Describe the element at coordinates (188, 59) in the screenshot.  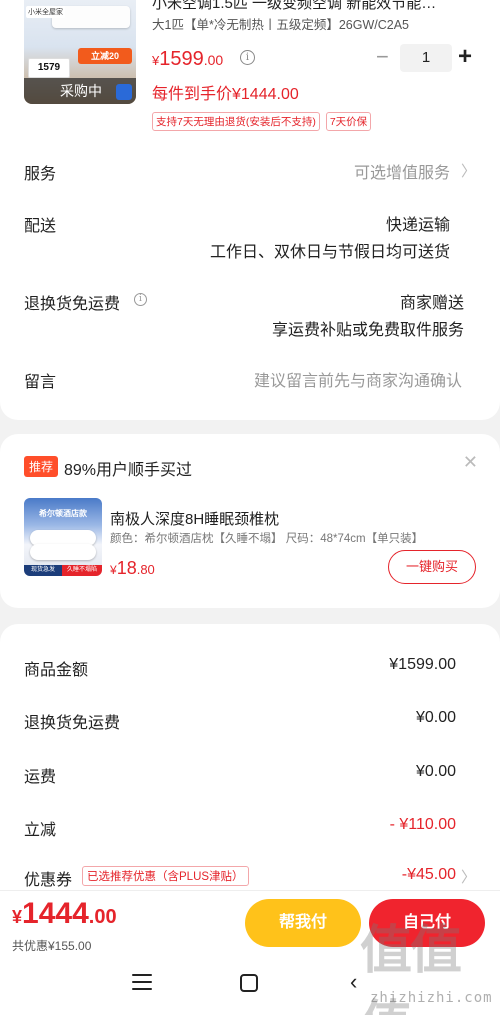
I see `product-price: ¥1599.00` at that location.